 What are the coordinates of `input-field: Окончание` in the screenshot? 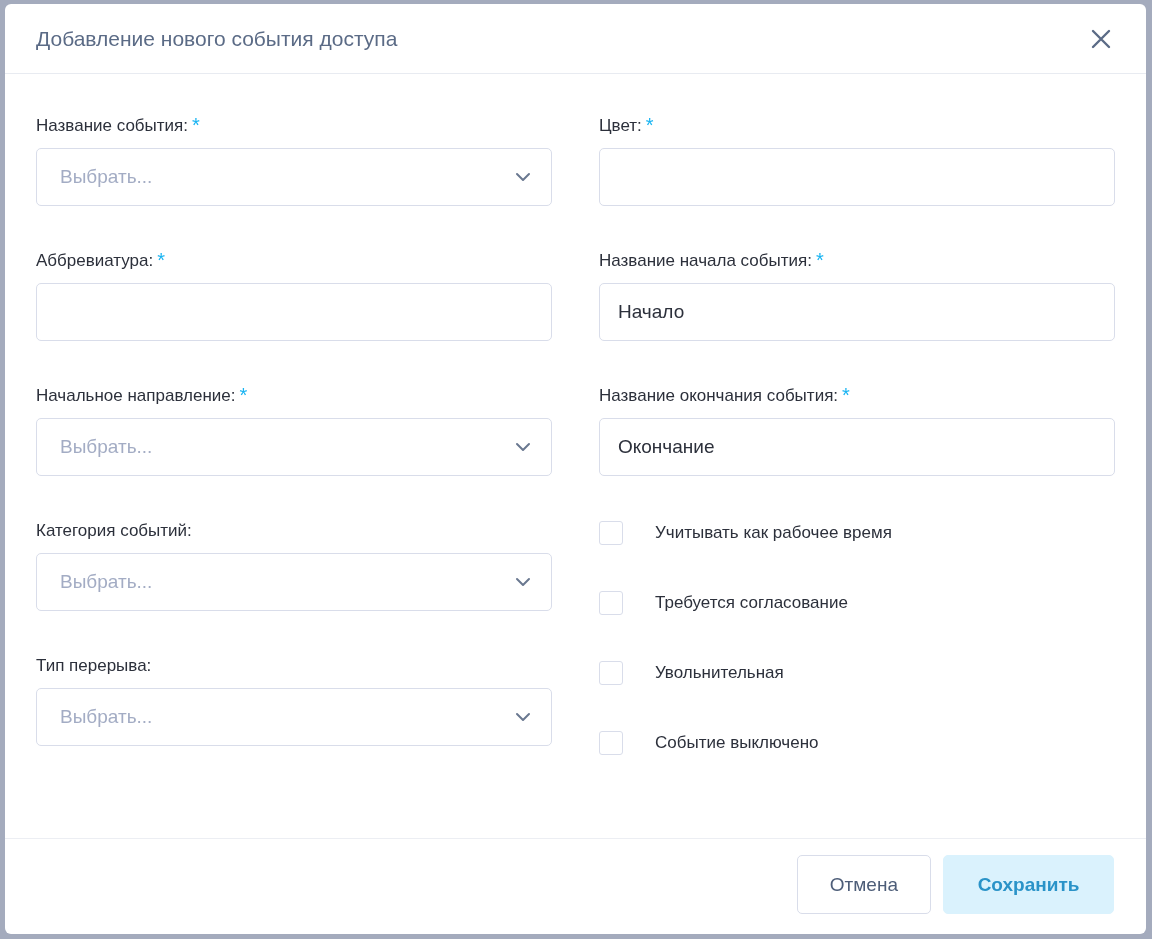 It's located at (857, 447).